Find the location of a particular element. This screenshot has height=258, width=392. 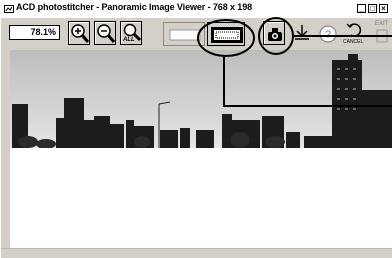

zoom-out-button is located at coordinates (105, 33).